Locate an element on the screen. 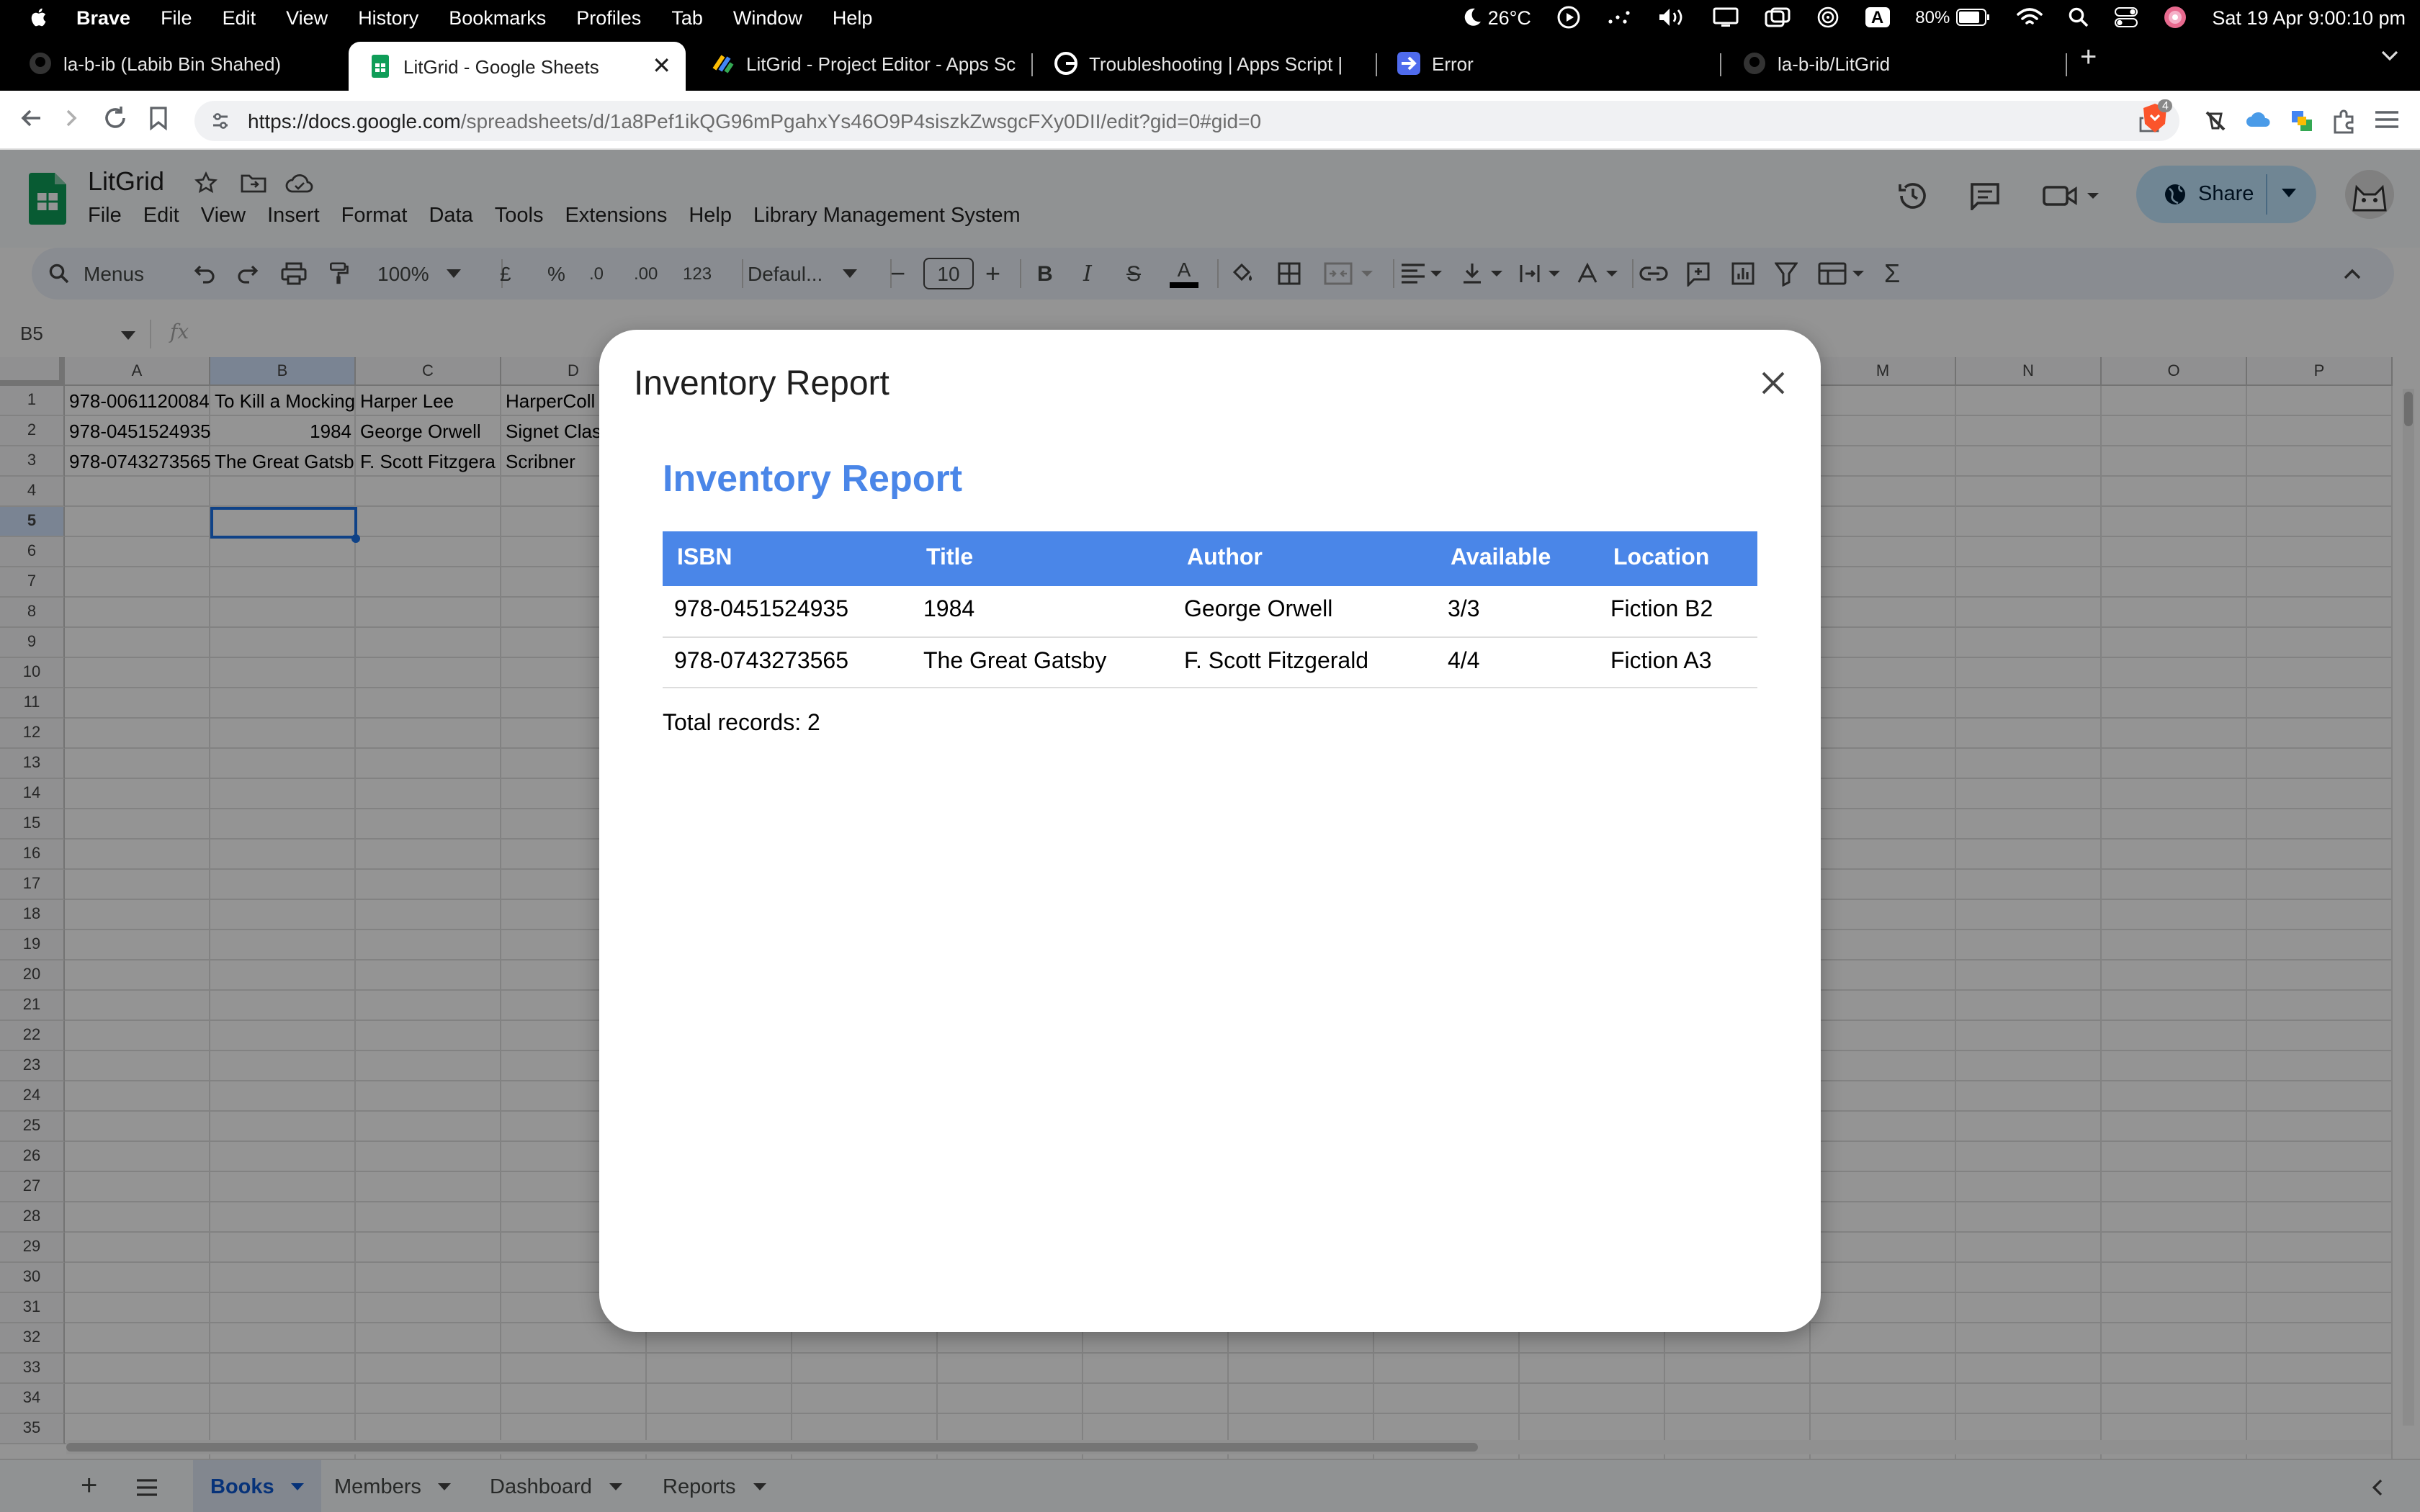 The image size is (2420, 1512). tab-apps-script-editor: LitGrid - Project Editor - Apps Sc is located at coordinates (855, 63).